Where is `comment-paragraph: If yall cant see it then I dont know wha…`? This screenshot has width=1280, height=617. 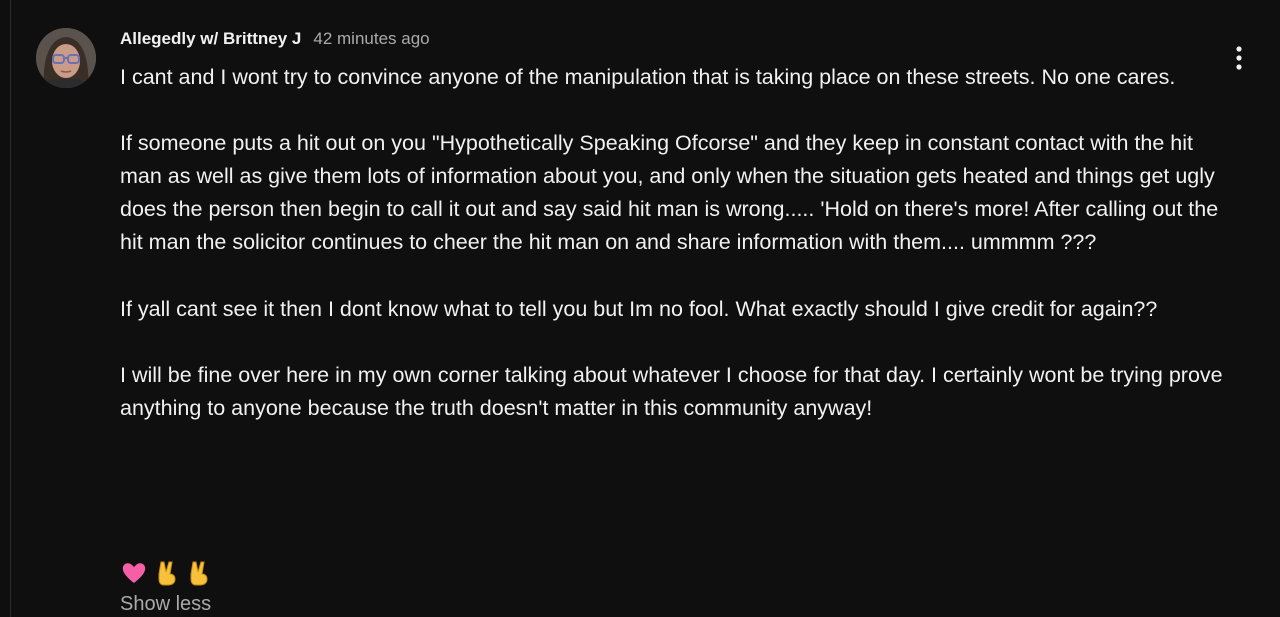 comment-paragraph: If yall cant see it then I dont know wha… is located at coordinates (639, 308).